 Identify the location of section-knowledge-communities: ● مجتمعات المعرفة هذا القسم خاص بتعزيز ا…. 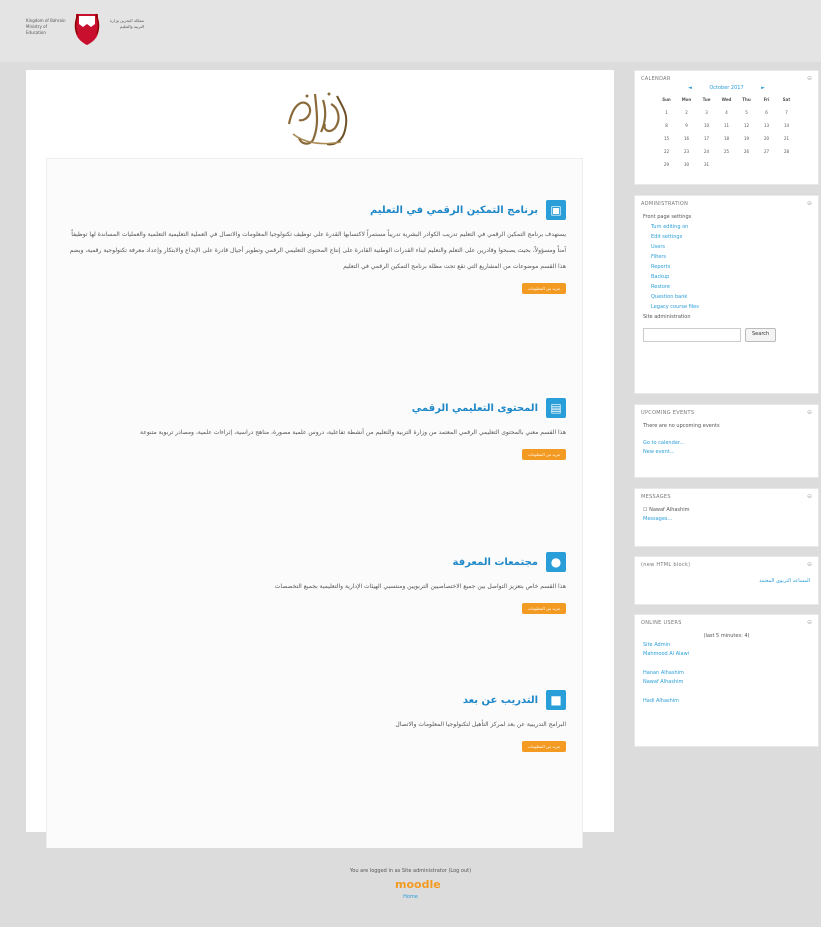
(313, 582).